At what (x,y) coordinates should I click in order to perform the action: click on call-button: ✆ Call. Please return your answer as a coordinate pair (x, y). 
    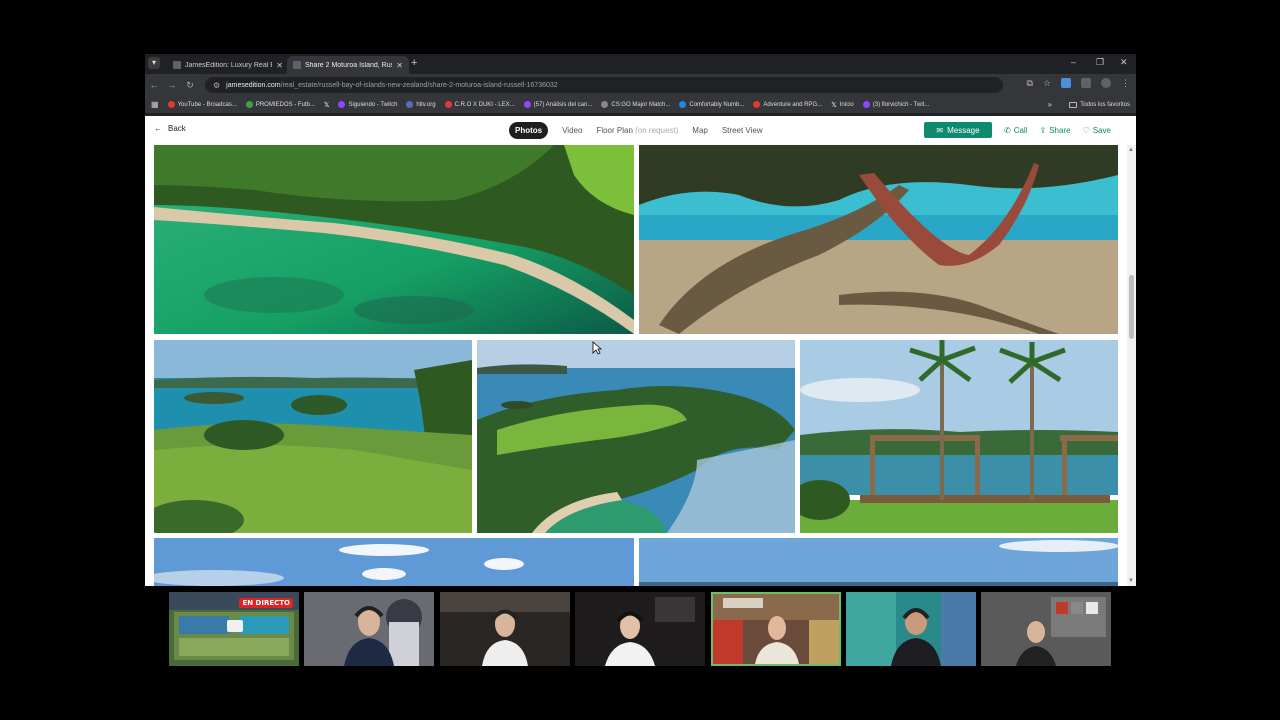
    Looking at the image, I should click on (1015, 130).